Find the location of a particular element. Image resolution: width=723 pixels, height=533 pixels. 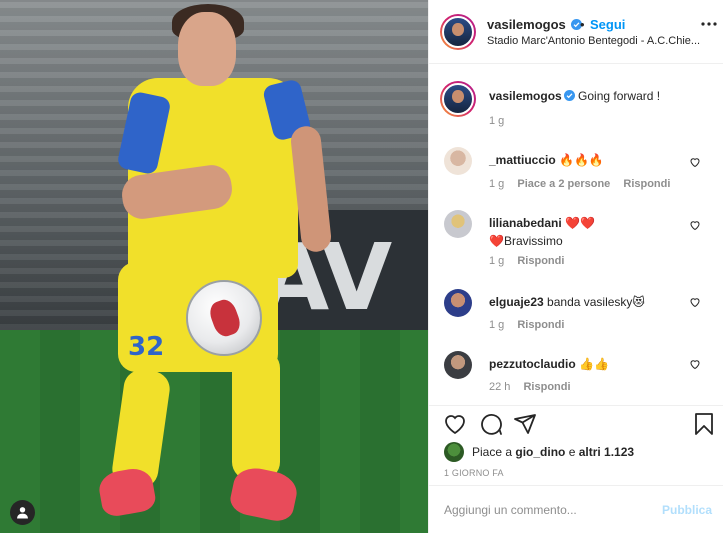

liker-username: gio_dino is located at coordinates (540, 452).